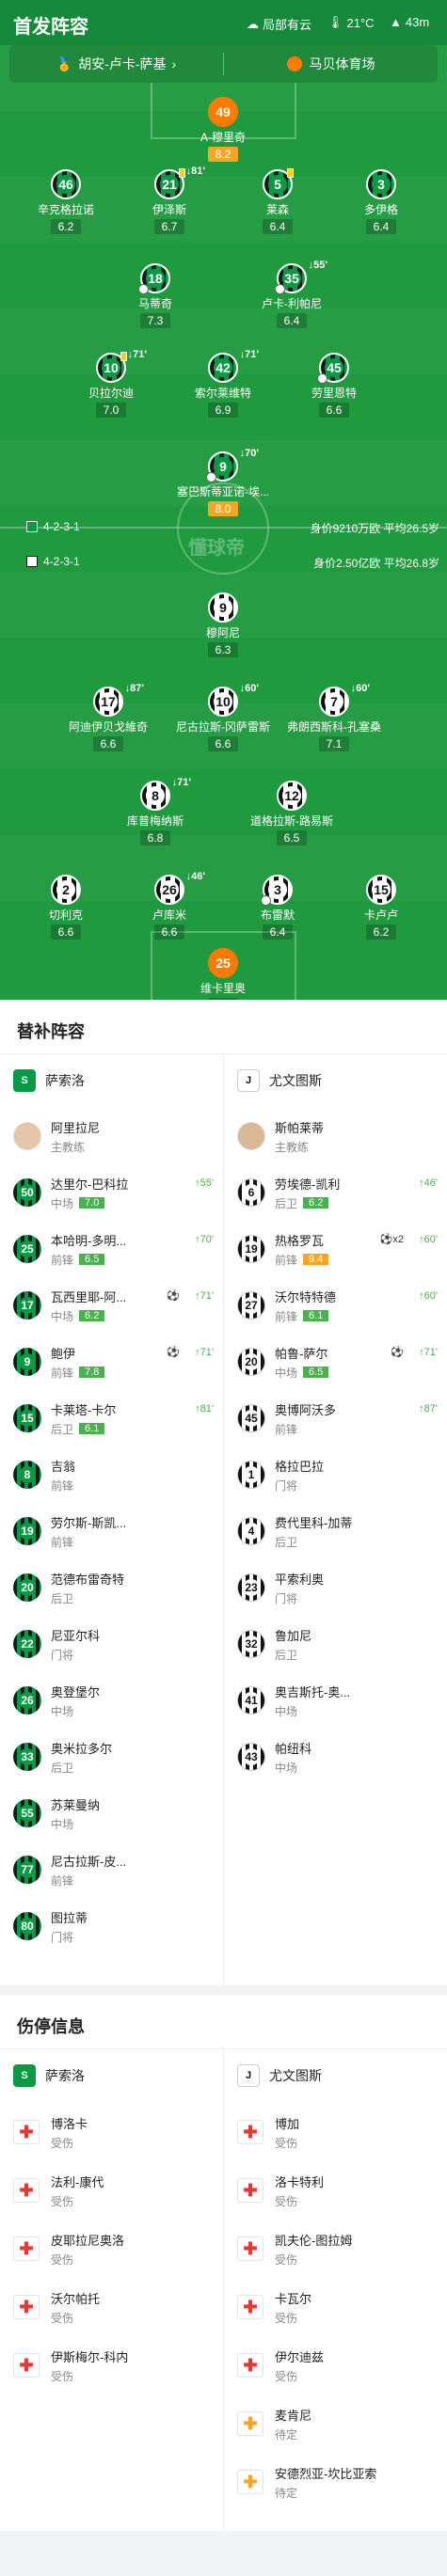 This screenshot has height=2576, width=447. I want to click on sub-rating: 6.1, so click(92, 1428).